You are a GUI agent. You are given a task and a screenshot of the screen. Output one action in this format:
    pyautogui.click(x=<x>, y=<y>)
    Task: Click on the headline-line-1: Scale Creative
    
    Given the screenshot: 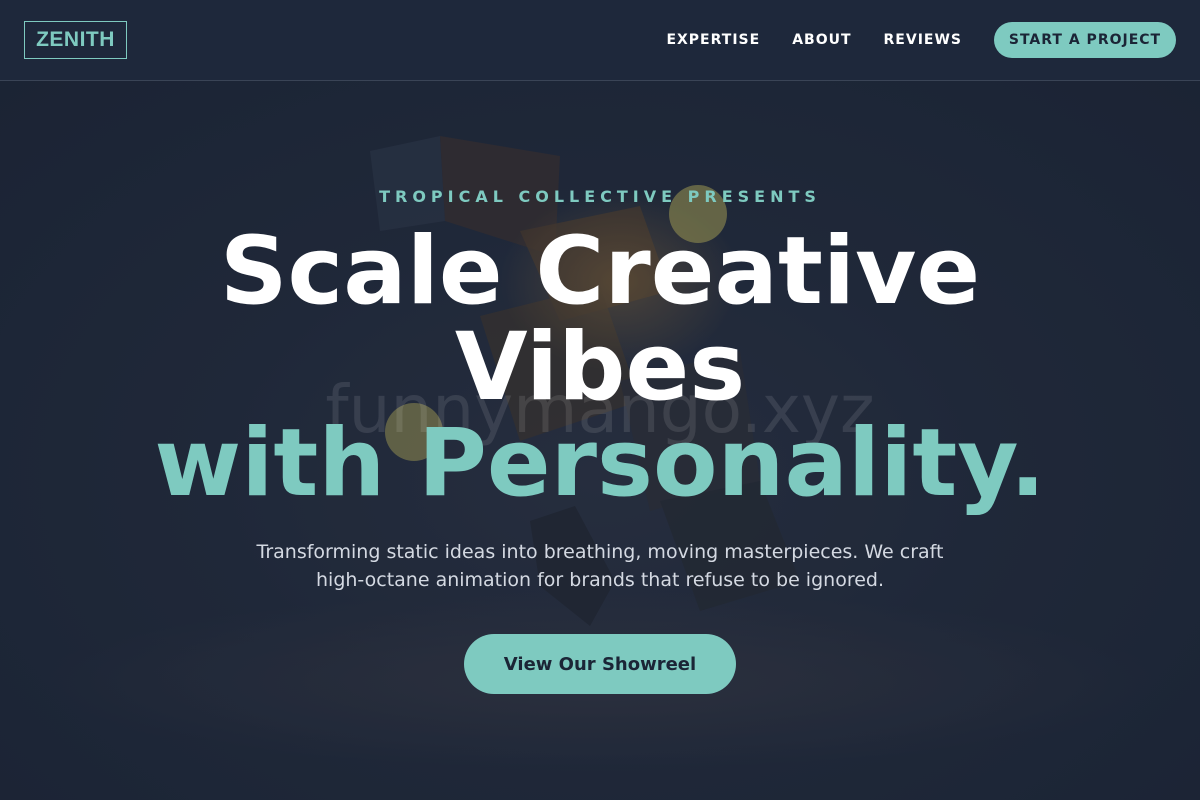 What is the action you would take?
    pyautogui.click(x=600, y=271)
    